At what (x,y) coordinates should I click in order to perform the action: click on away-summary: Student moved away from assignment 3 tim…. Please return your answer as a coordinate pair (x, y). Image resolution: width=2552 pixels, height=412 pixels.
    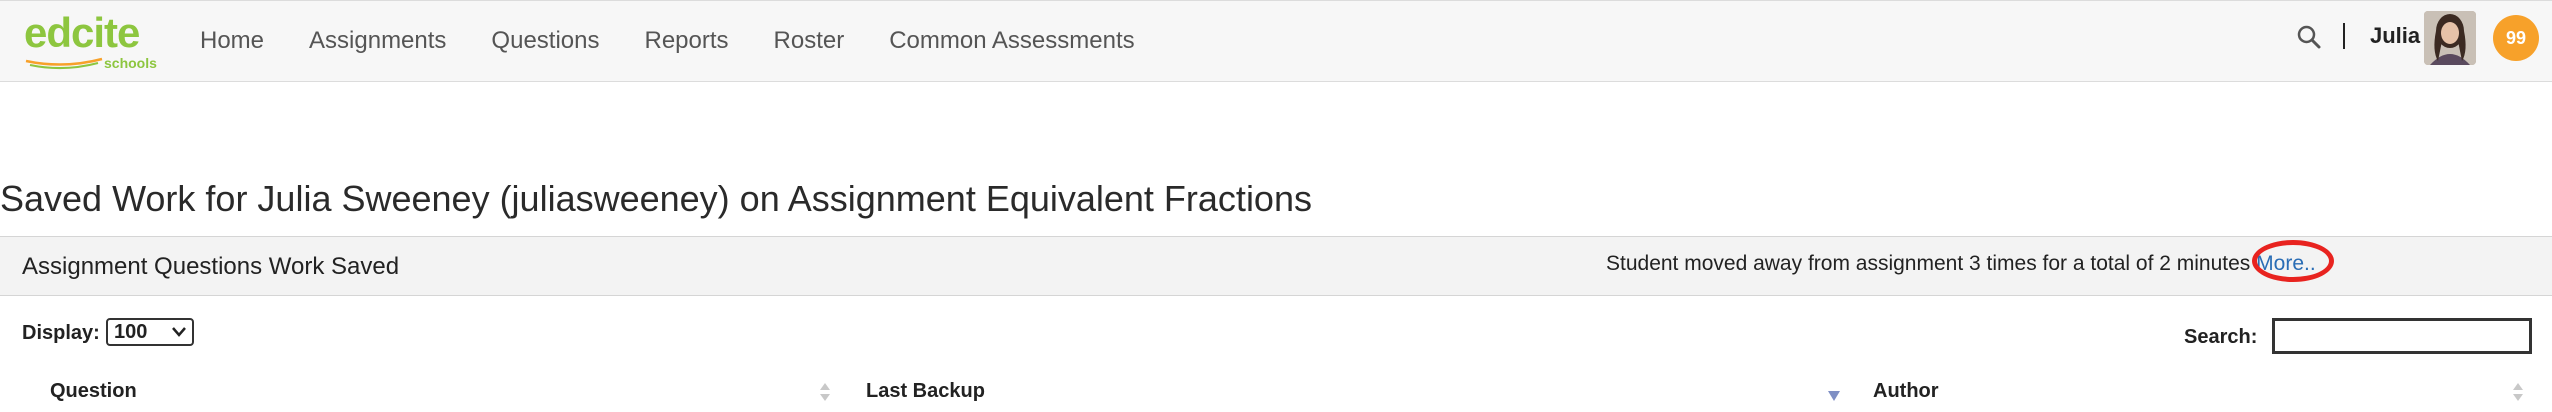
    Looking at the image, I should click on (1961, 264).